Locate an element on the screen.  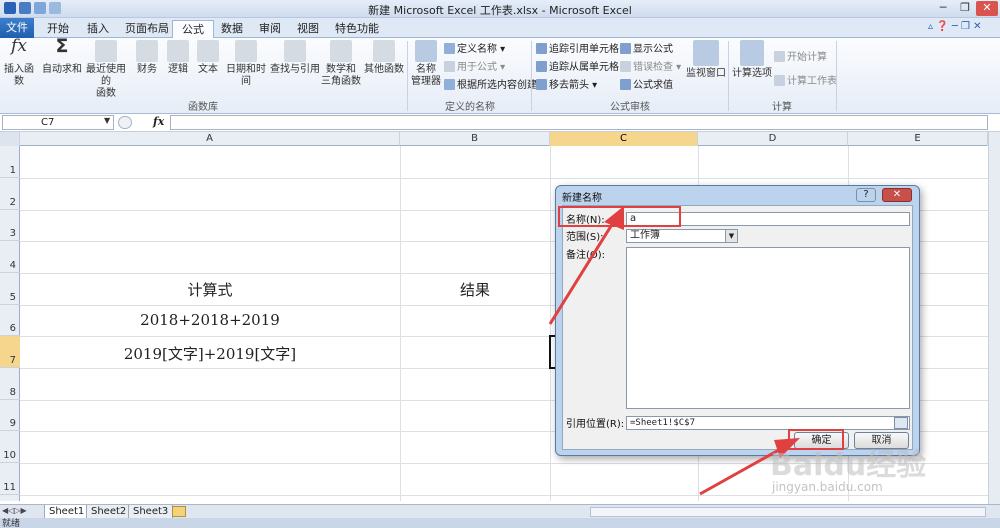
cell-b5: 结果 is located at coordinates (475, 289).